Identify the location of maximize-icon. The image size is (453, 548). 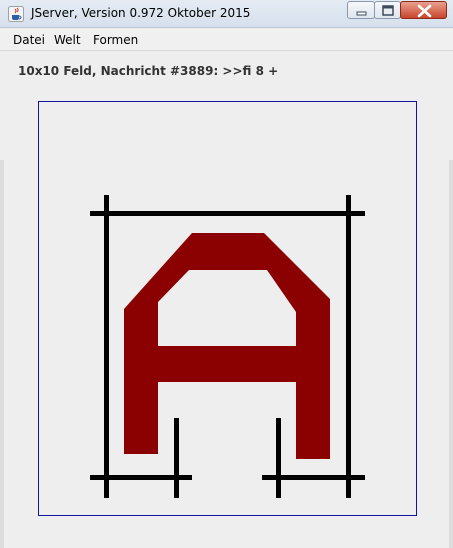
(388, 10).